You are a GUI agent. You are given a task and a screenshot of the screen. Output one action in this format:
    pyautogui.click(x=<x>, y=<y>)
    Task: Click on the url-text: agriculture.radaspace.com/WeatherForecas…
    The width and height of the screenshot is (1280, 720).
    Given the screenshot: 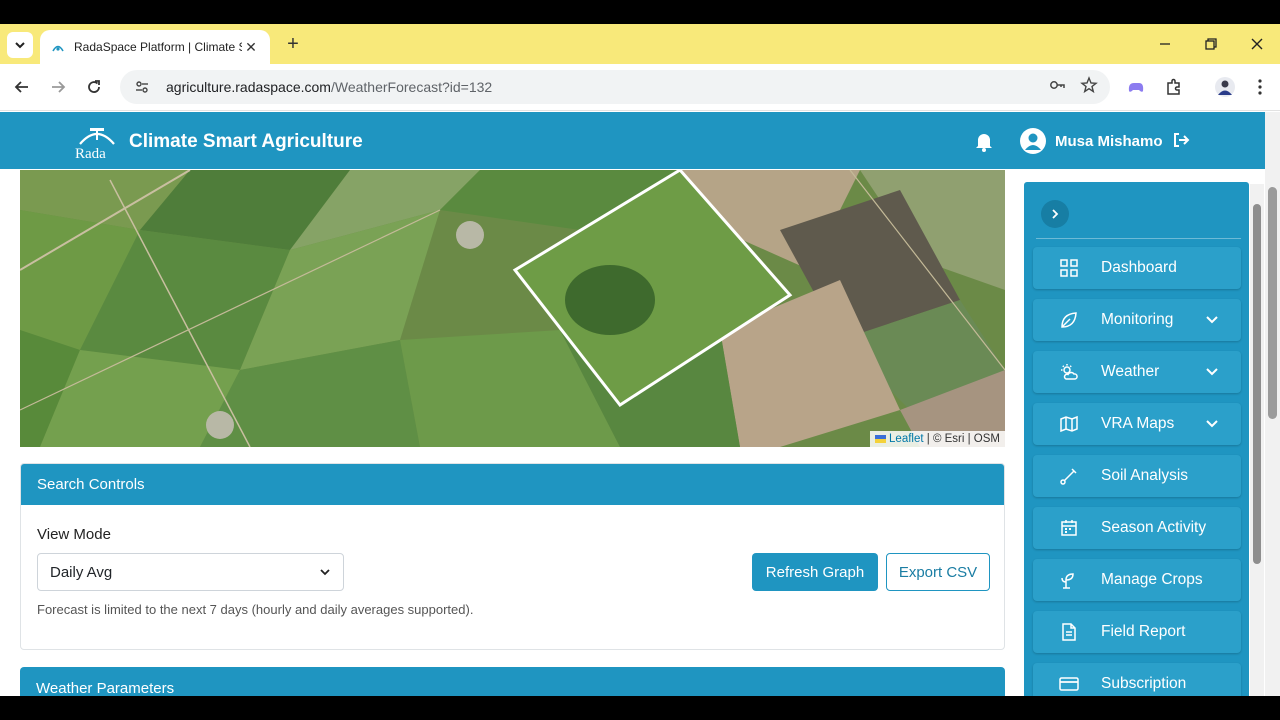 What is the action you would take?
    pyautogui.click(x=607, y=87)
    